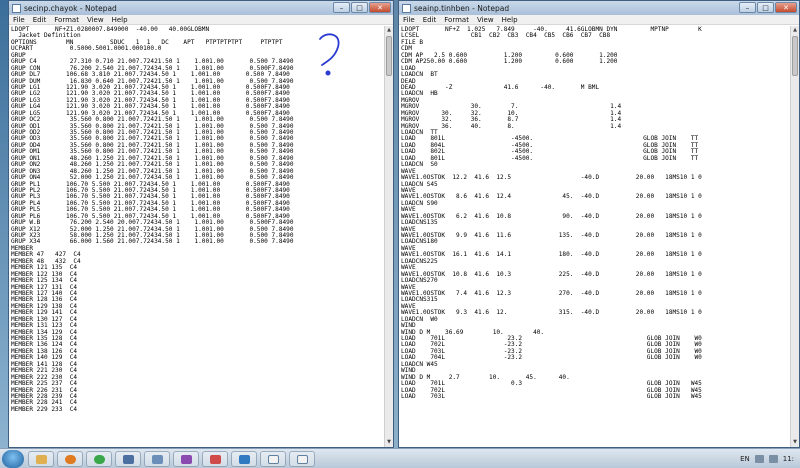 The image size is (800, 468). Describe the element at coordinates (759, 458) in the screenshot. I see `network-icon` at that location.